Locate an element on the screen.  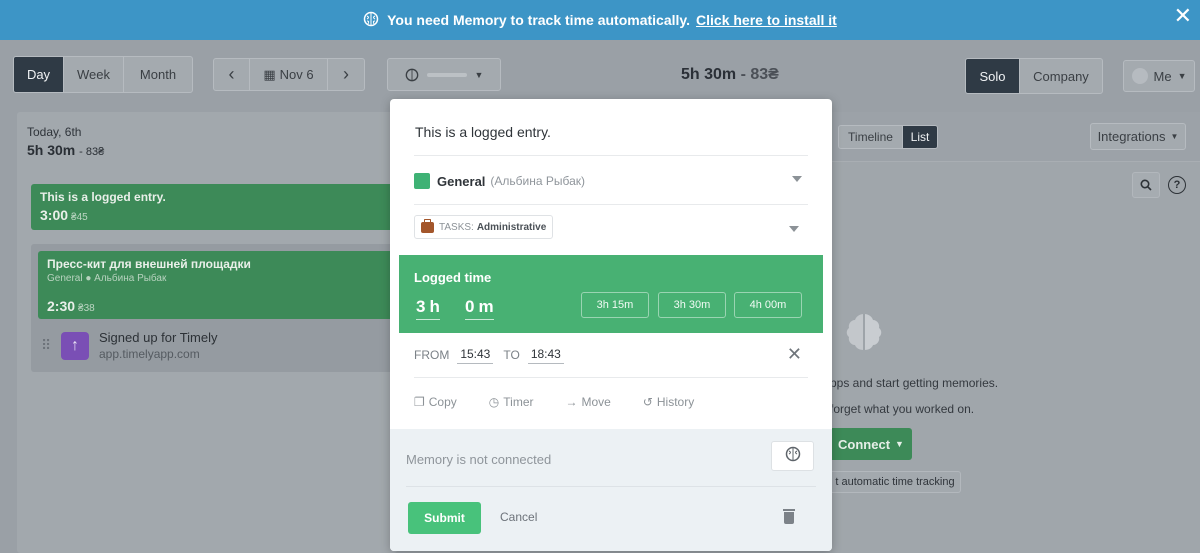
entry-card: This is a logged entry. 3:00 ₴45 is located at coordinates (216, 207).